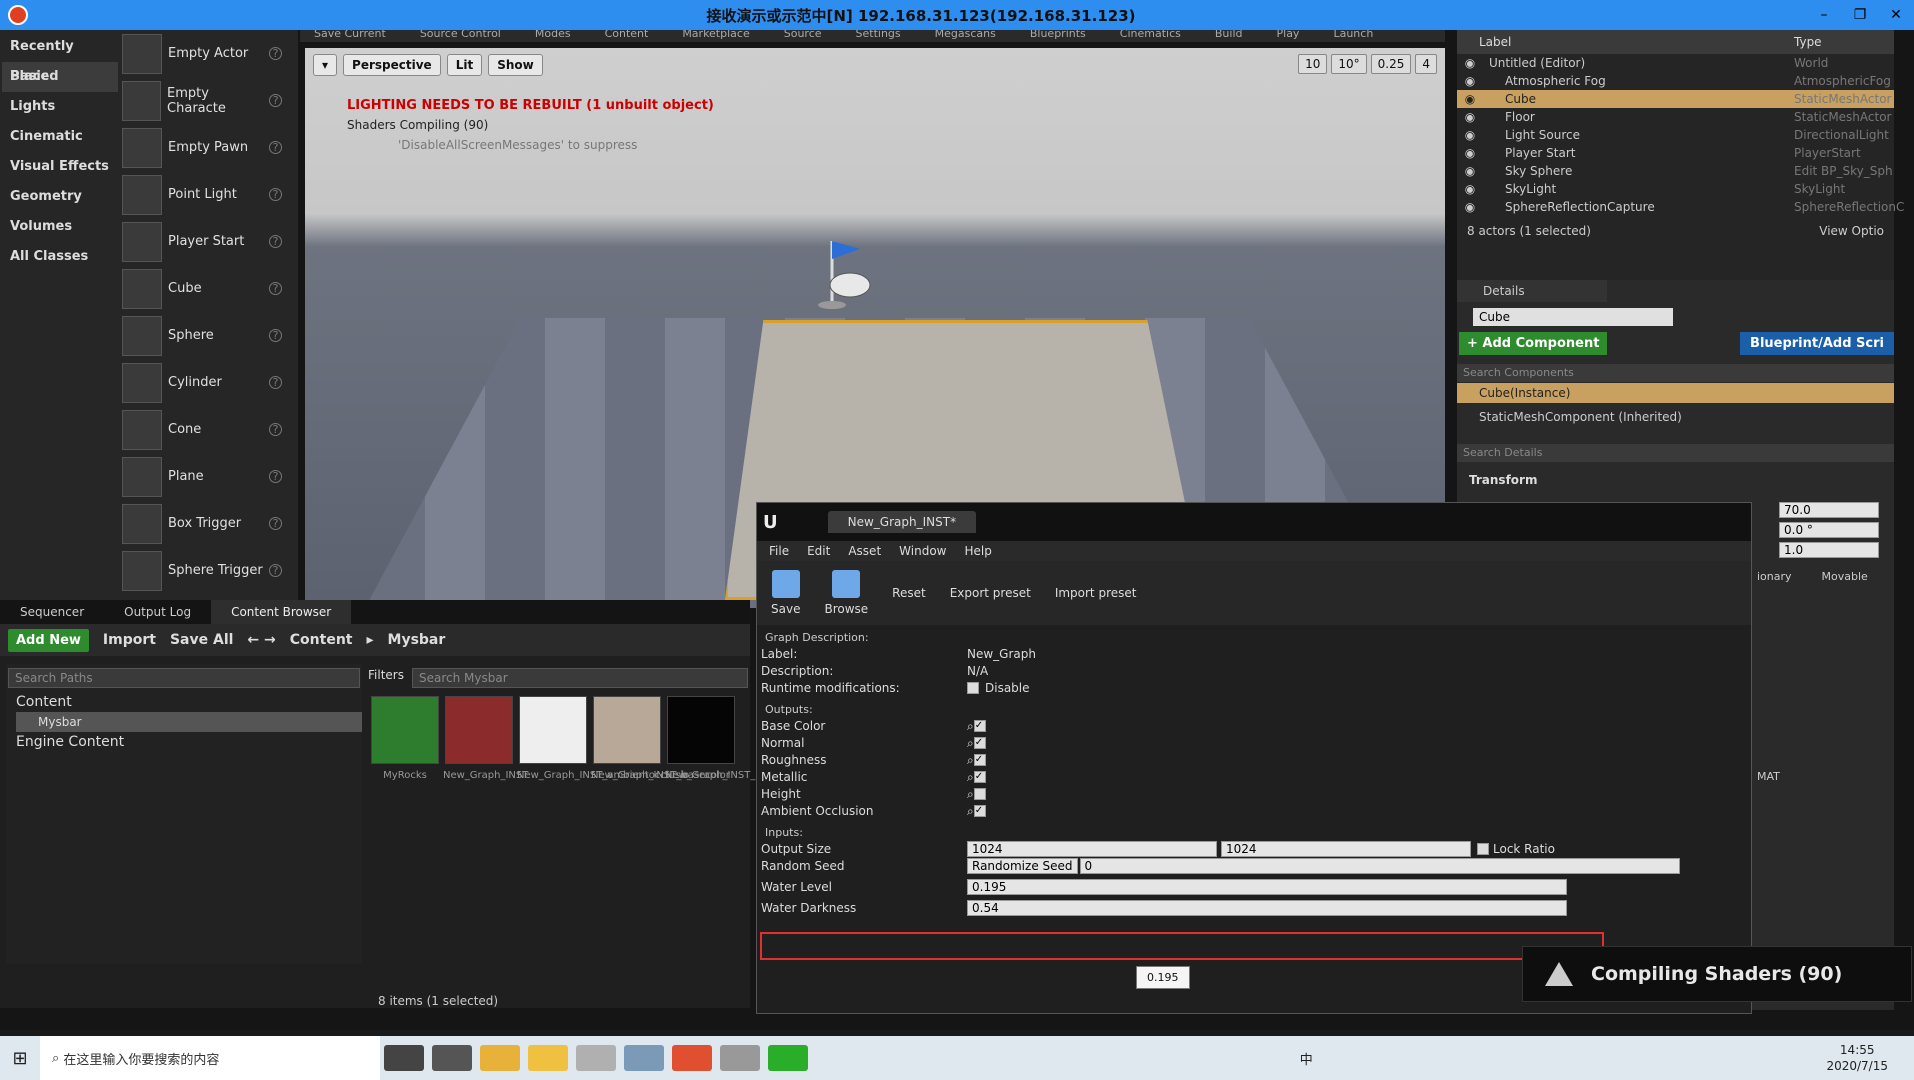  I want to click on reset-button: Reset, so click(909, 593).